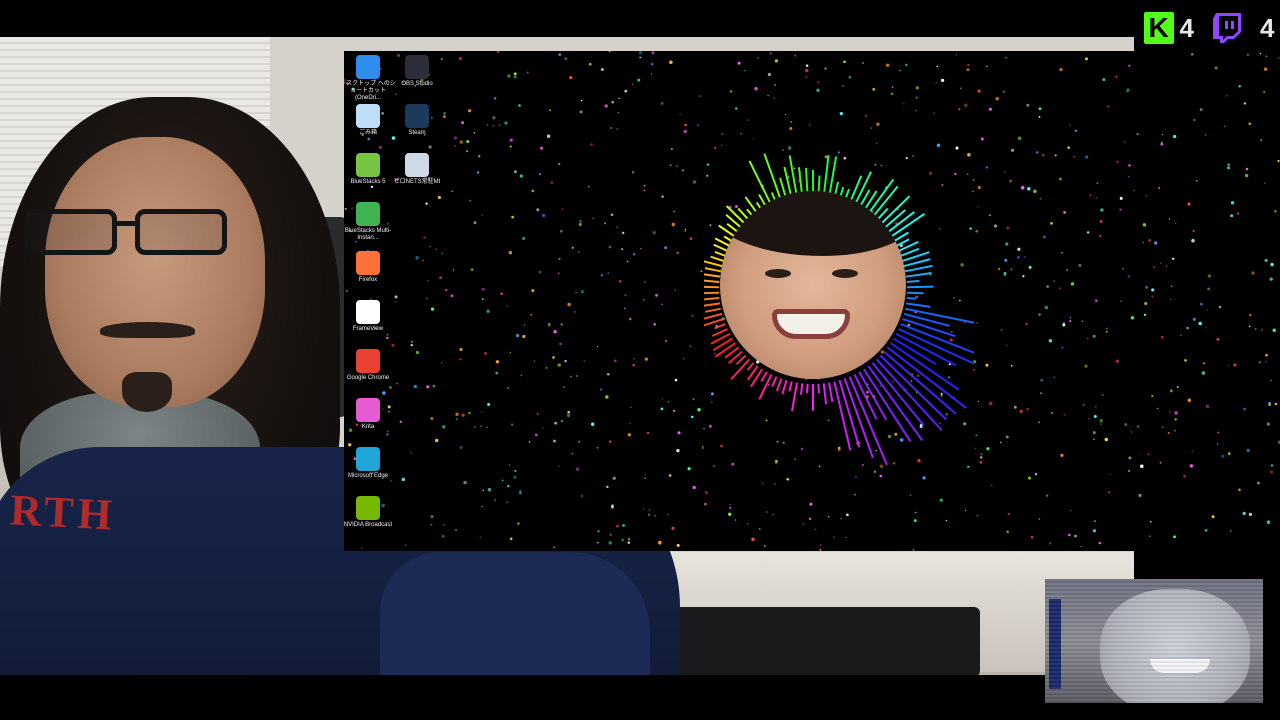  What do you see at coordinates (1211, 28) in the screenshot?
I see `viewer-counters: K 4 4` at bounding box center [1211, 28].